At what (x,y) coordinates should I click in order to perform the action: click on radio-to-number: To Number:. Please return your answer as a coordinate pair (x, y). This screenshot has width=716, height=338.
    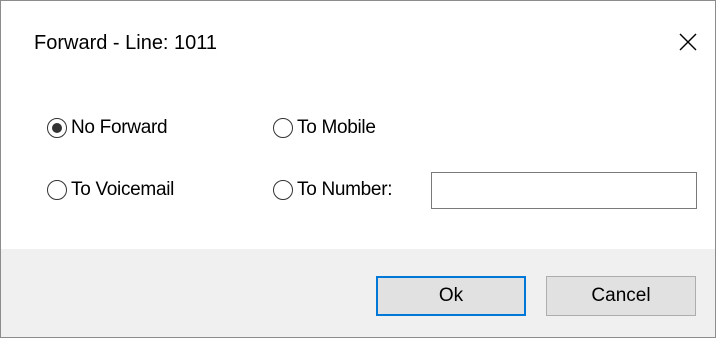
    Looking at the image, I should click on (333, 190).